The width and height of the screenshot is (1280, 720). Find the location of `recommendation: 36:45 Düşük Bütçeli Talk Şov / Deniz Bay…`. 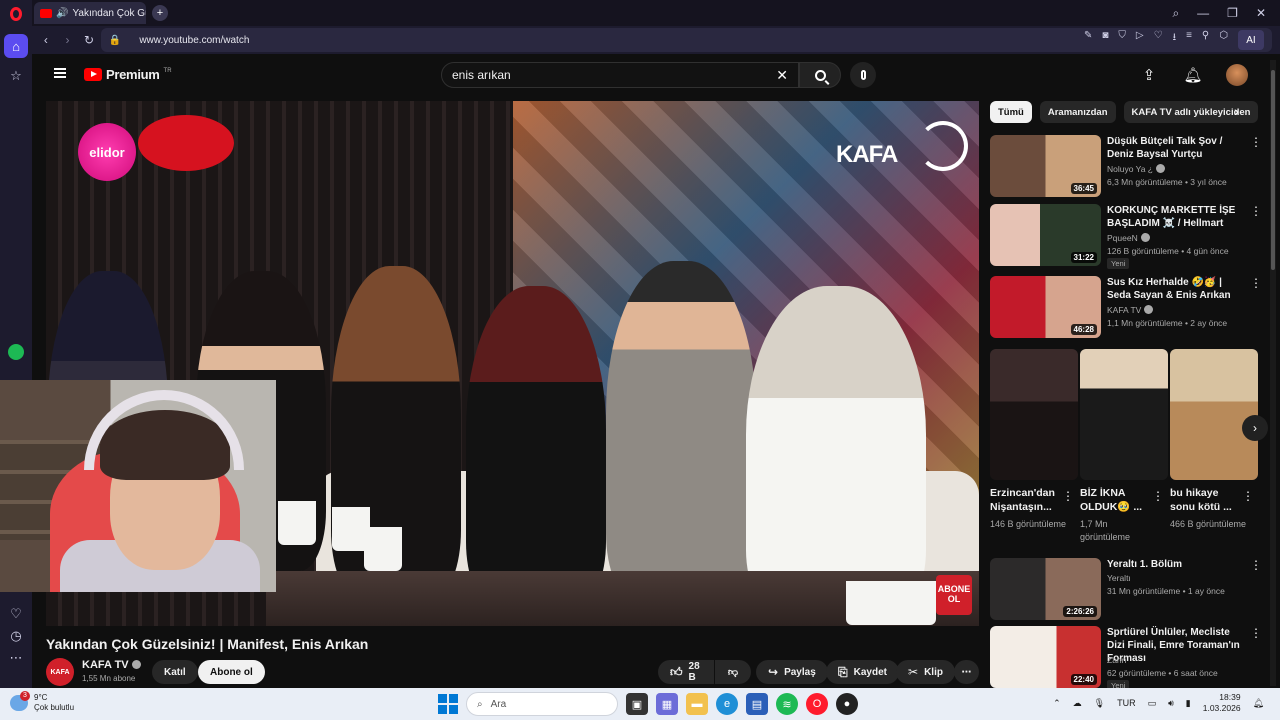

recommendation: 36:45 Düşük Bütçeli Talk Şov / Deniz Bay… is located at coordinates (1126, 167).